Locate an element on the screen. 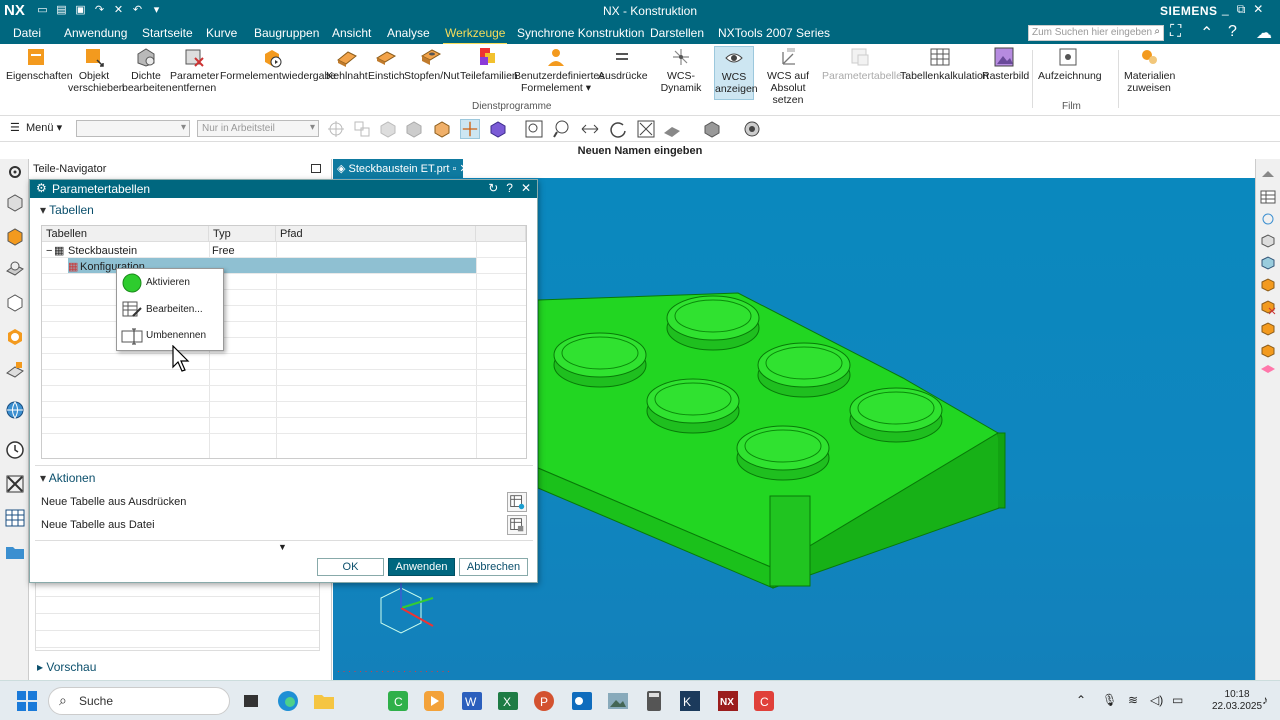 Image resolution: width=1280 pixels, height=720 pixels. render-style-icon is located at coordinates (712, 129).